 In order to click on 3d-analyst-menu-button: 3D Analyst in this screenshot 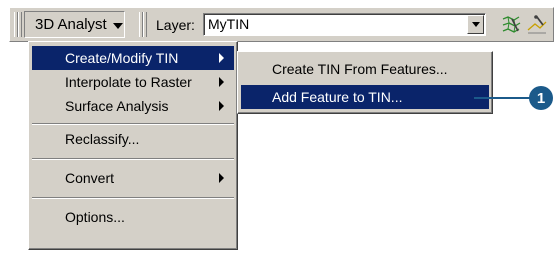, I will do `click(74, 24)`.